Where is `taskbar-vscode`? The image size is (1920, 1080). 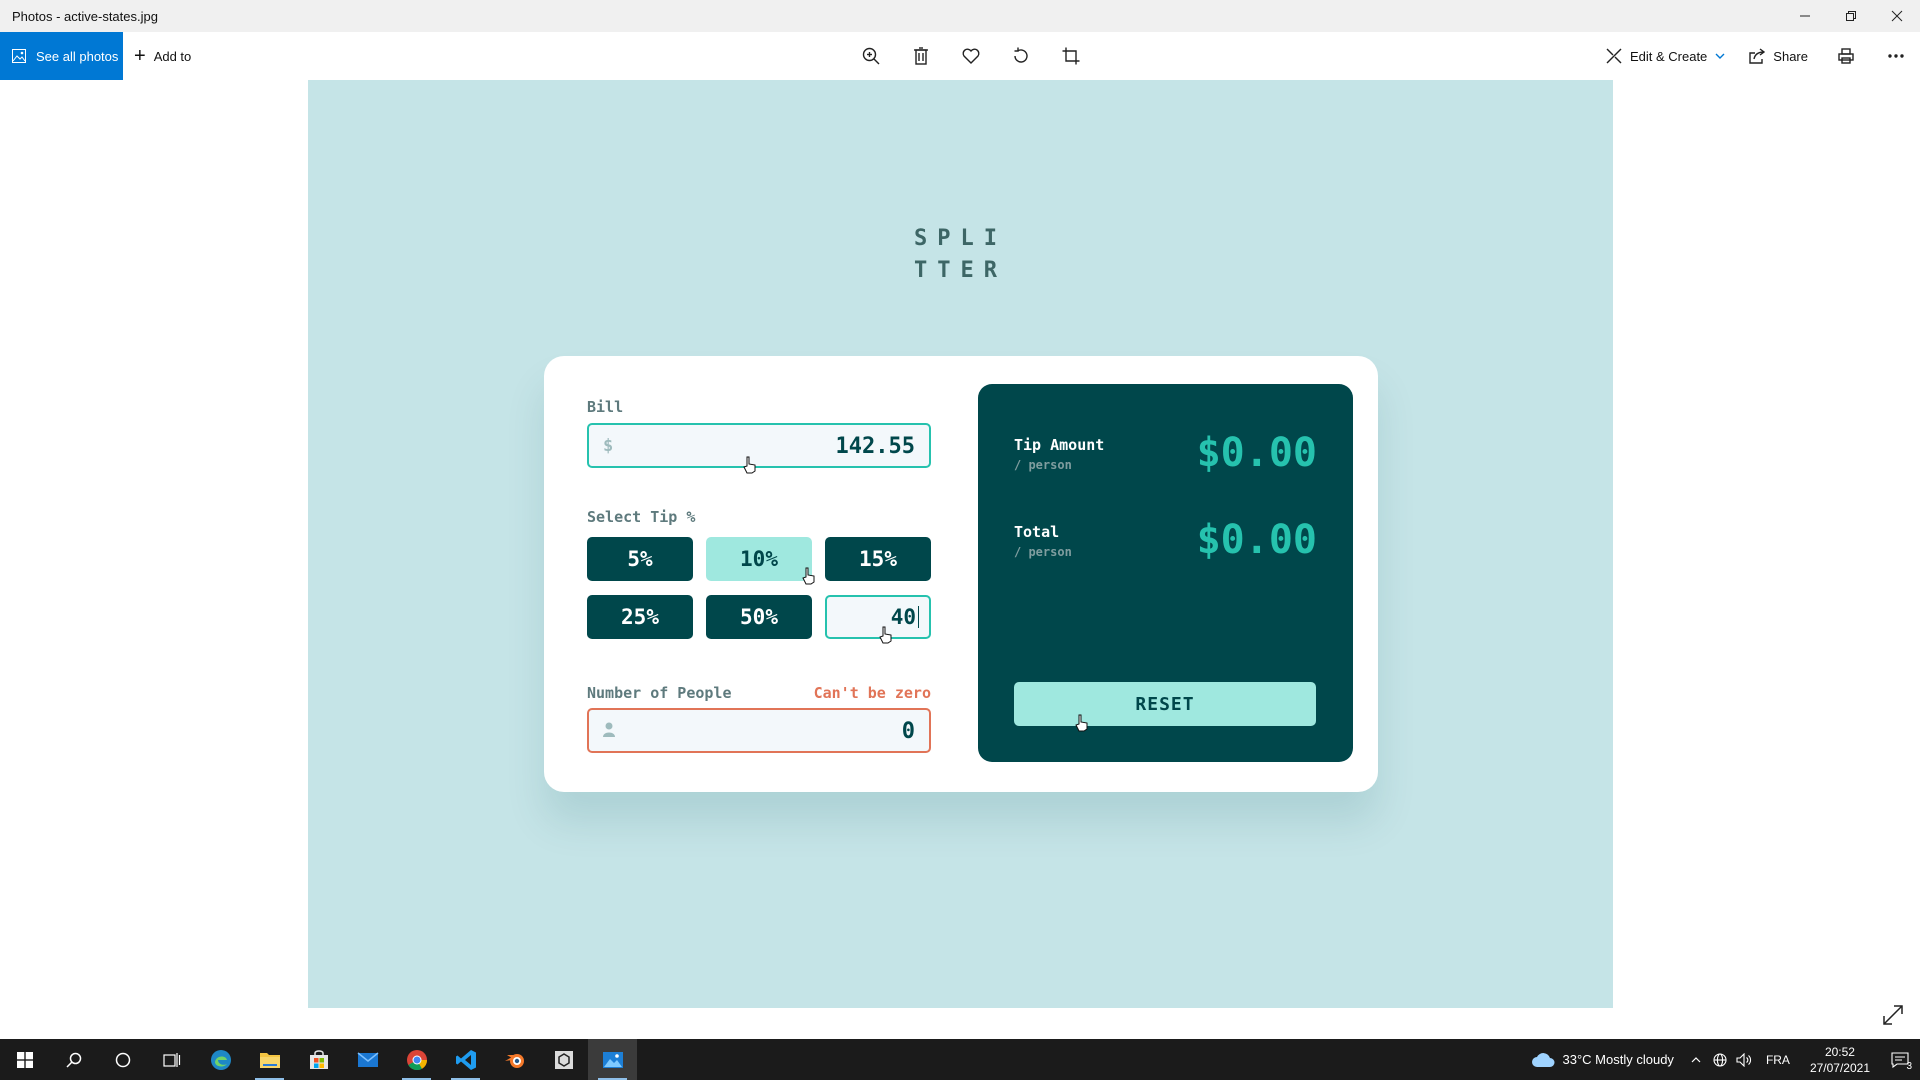
taskbar-vscode is located at coordinates (465, 1059).